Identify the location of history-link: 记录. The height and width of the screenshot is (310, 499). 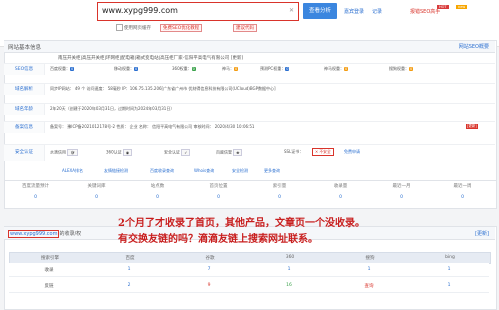
(377, 11).